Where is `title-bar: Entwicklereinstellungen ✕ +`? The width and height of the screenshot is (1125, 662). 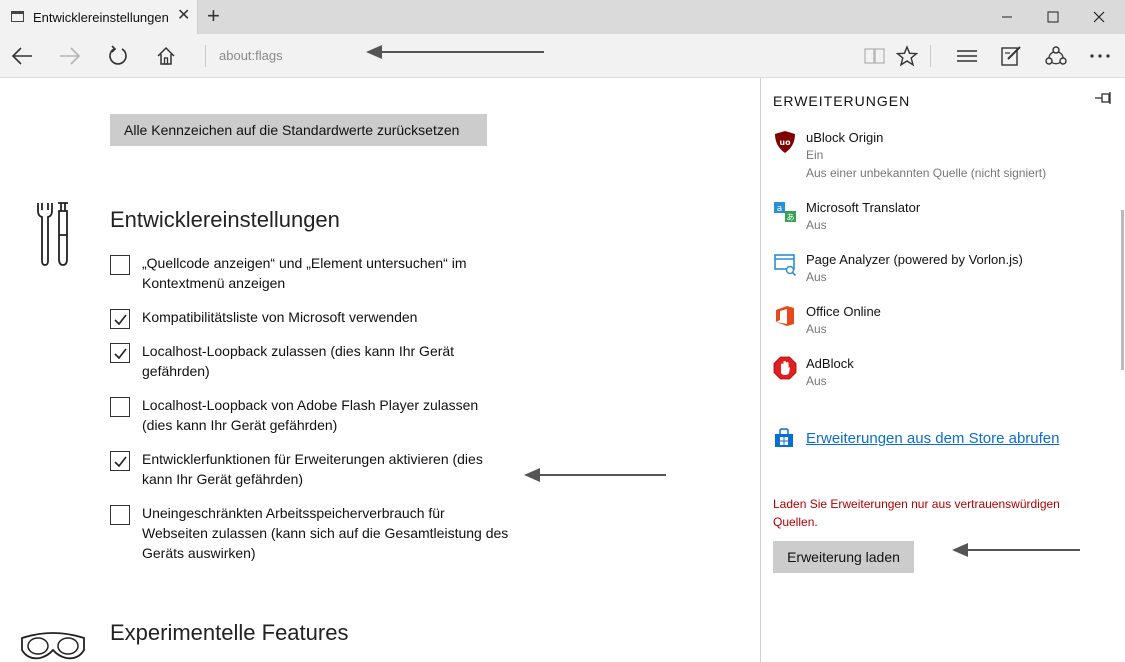
title-bar: Entwicklereinstellungen ✕ + is located at coordinates (562, 17).